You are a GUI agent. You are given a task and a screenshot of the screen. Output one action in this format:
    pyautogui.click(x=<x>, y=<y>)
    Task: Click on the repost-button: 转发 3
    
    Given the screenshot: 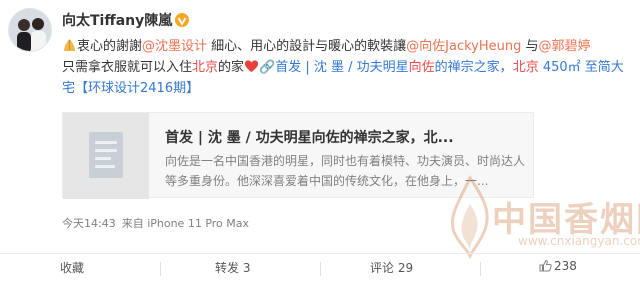 What is the action you would take?
    pyautogui.click(x=232, y=267)
    